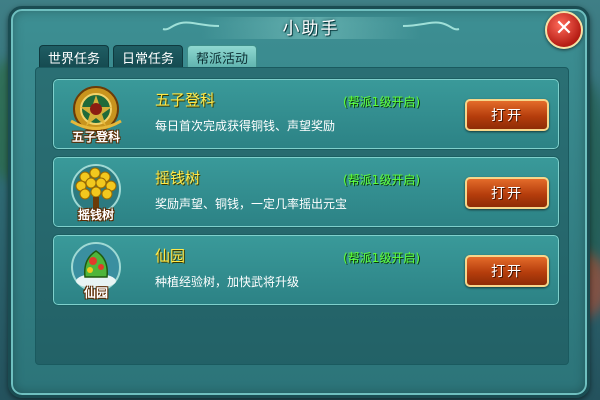 The height and width of the screenshot is (400, 600). I want to click on close-icon: ✕, so click(564, 28).